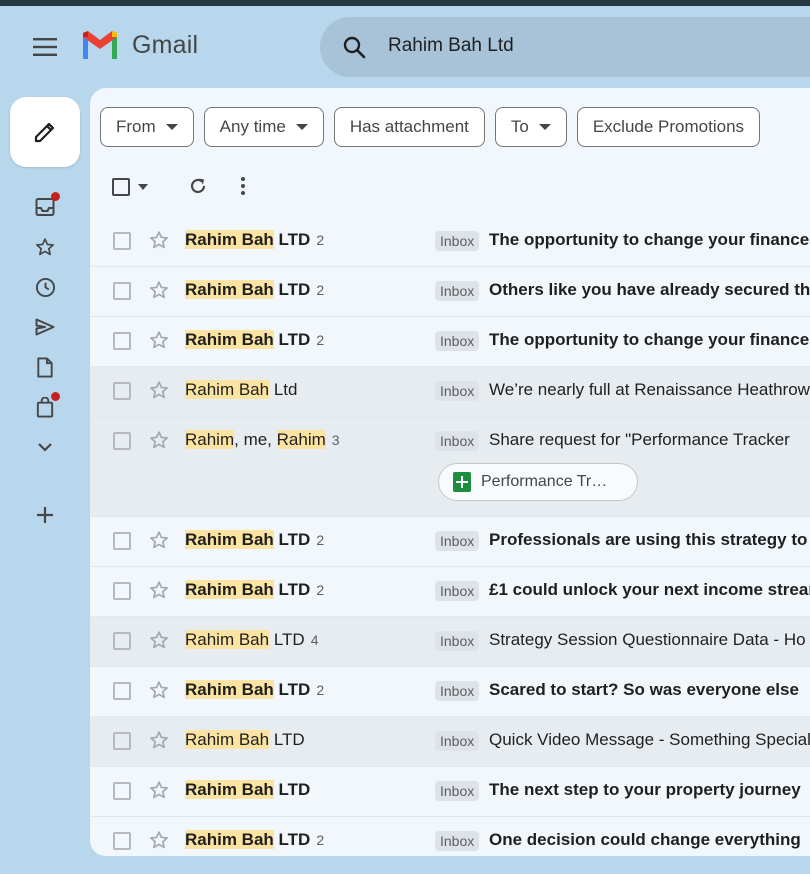  I want to click on select-all-checkbox, so click(130, 187).